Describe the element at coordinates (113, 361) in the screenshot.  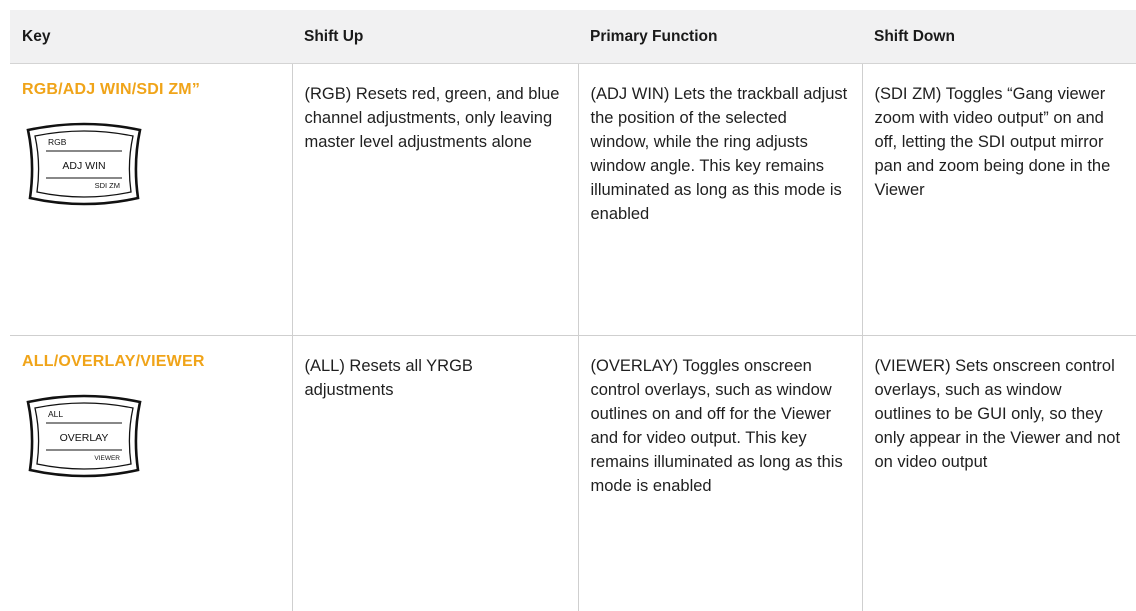
I see `key-name: ALL/OVERLAY/VIEWER` at that location.